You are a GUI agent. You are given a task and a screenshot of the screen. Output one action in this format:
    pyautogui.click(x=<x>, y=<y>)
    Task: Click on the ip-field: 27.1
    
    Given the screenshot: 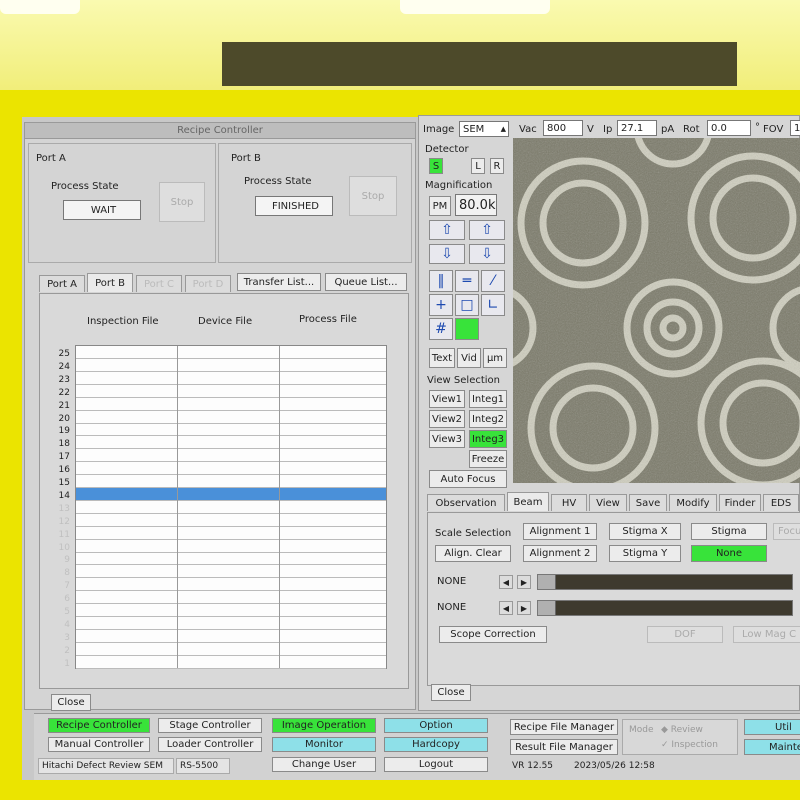 What is the action you would take?
    pyautogui.click(x=637, y=128)
    